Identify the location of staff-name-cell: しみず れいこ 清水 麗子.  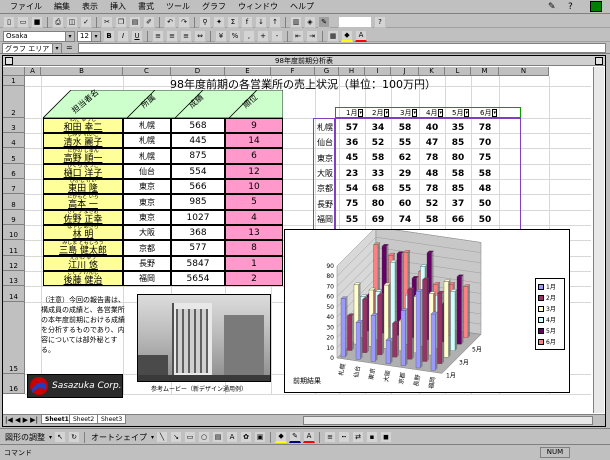
(83, 140).